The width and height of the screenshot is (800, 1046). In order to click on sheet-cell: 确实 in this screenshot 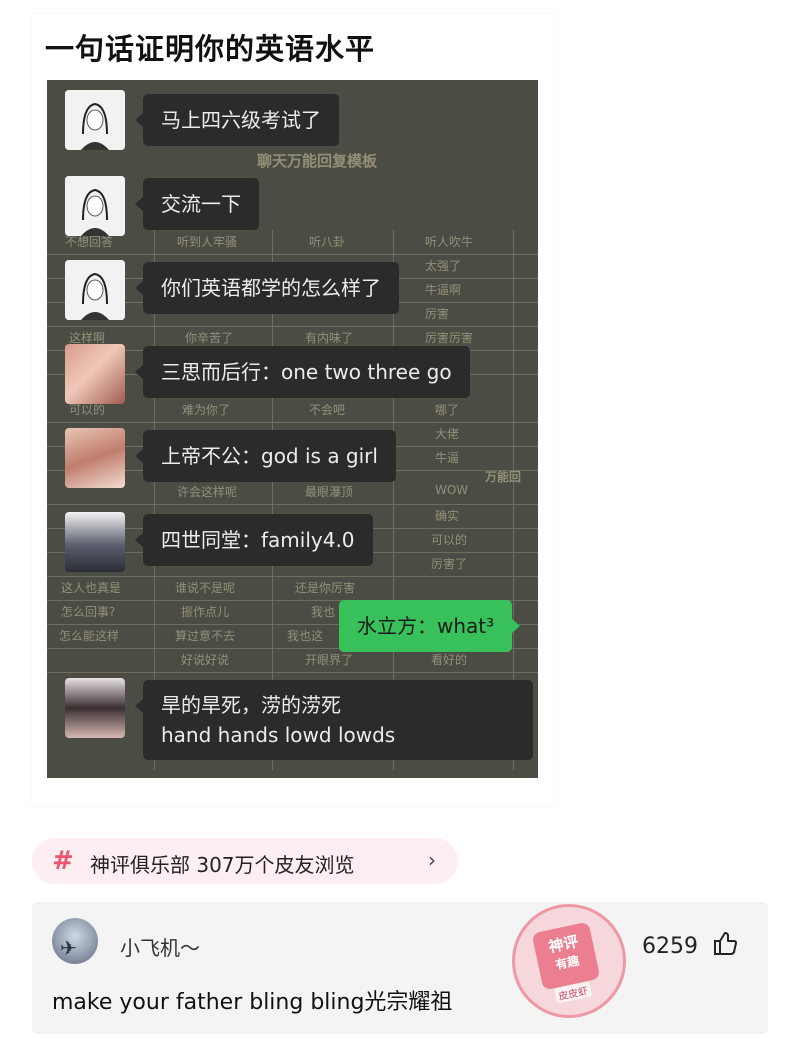, I will do `click(447, 516)`.